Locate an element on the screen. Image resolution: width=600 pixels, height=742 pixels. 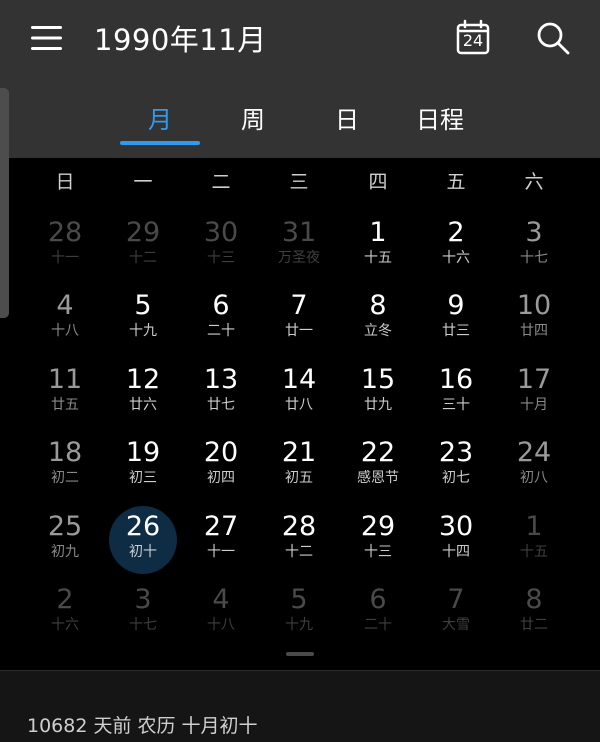
lunar-date: 初八 is located at coordinates (534, 478).